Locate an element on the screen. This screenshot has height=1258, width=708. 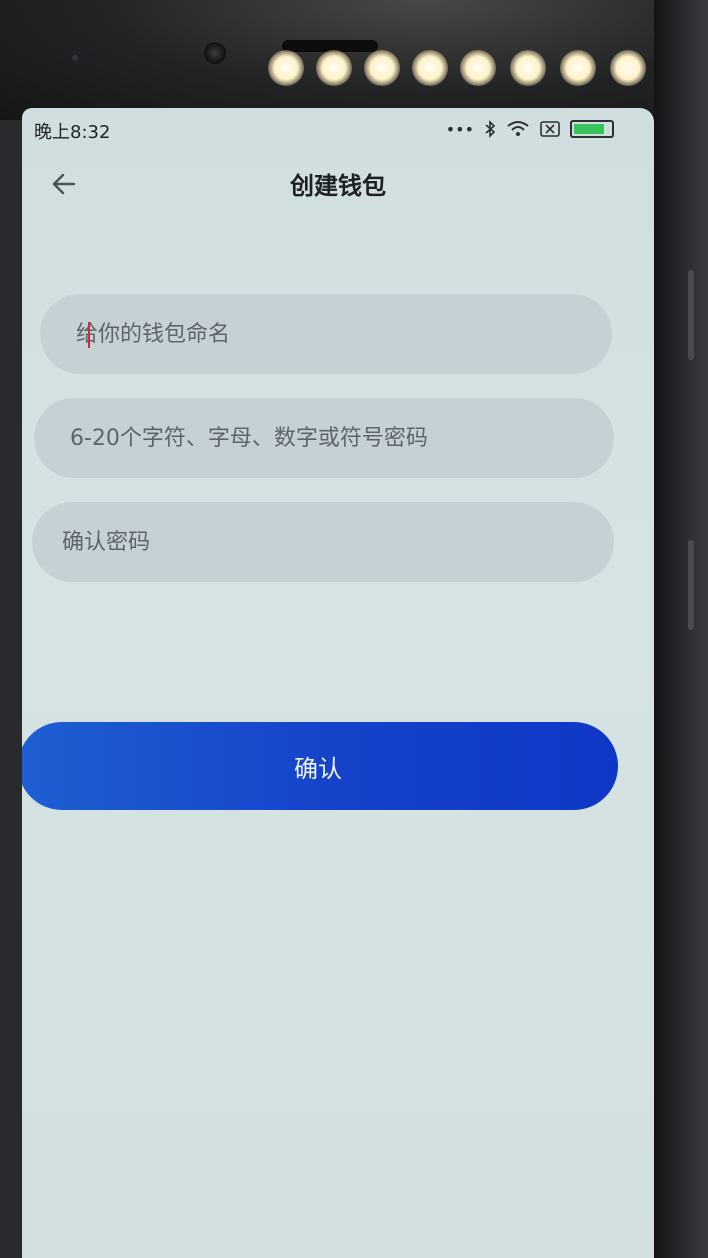
proximity-sensor is located at coordinates (75, 58).